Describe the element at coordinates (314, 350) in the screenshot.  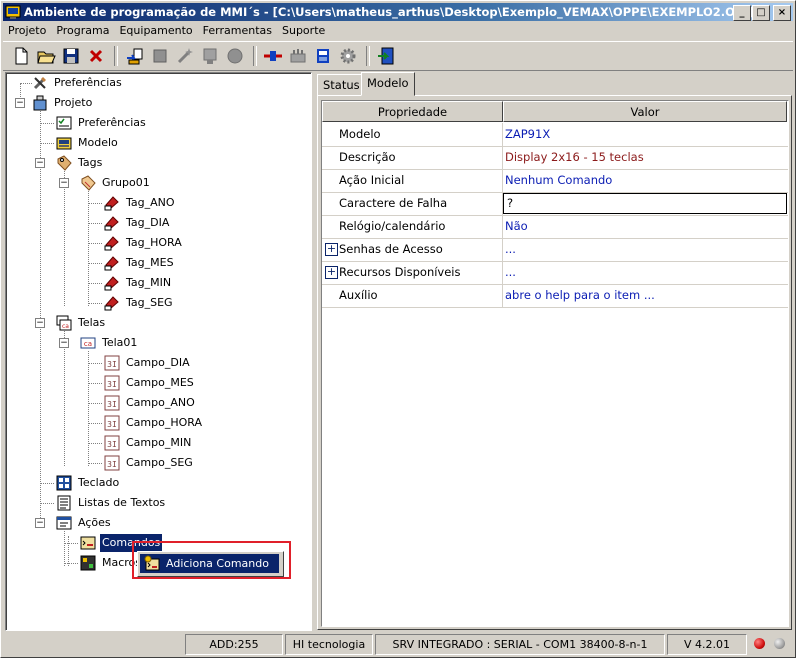
I see `pane-splitter` at that location.